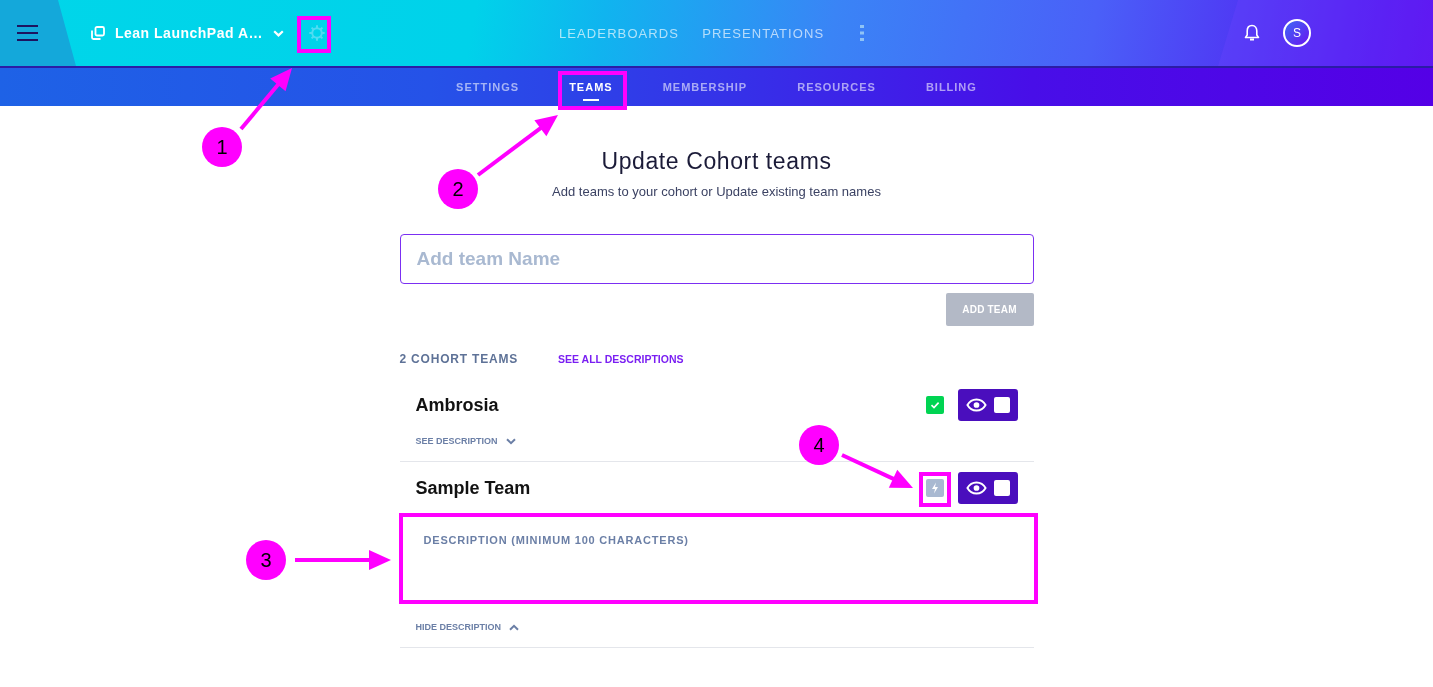  What do you see at coordinates (467, 627) in the screenshot?
I see `description-toggle: HIDE DESCRIPTION` at bounding box center [467, 627].